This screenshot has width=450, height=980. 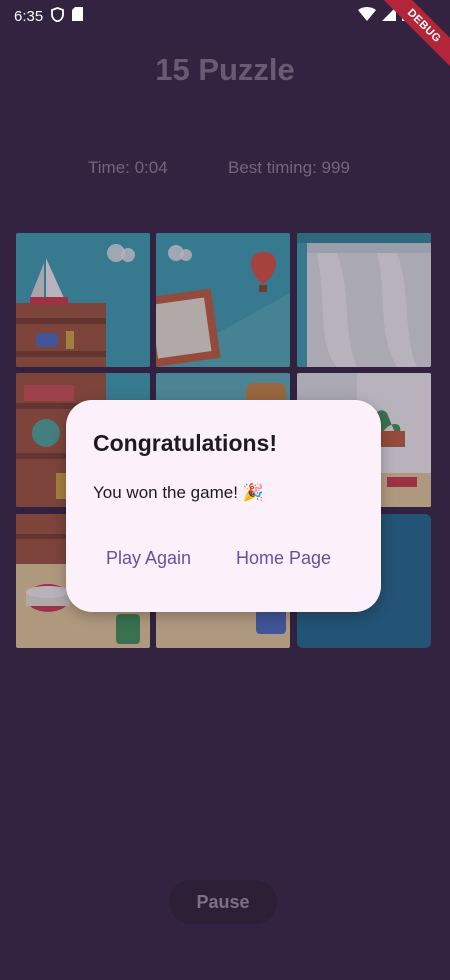 I want to click on pause-button: Pause, so click(x=223, y=902).